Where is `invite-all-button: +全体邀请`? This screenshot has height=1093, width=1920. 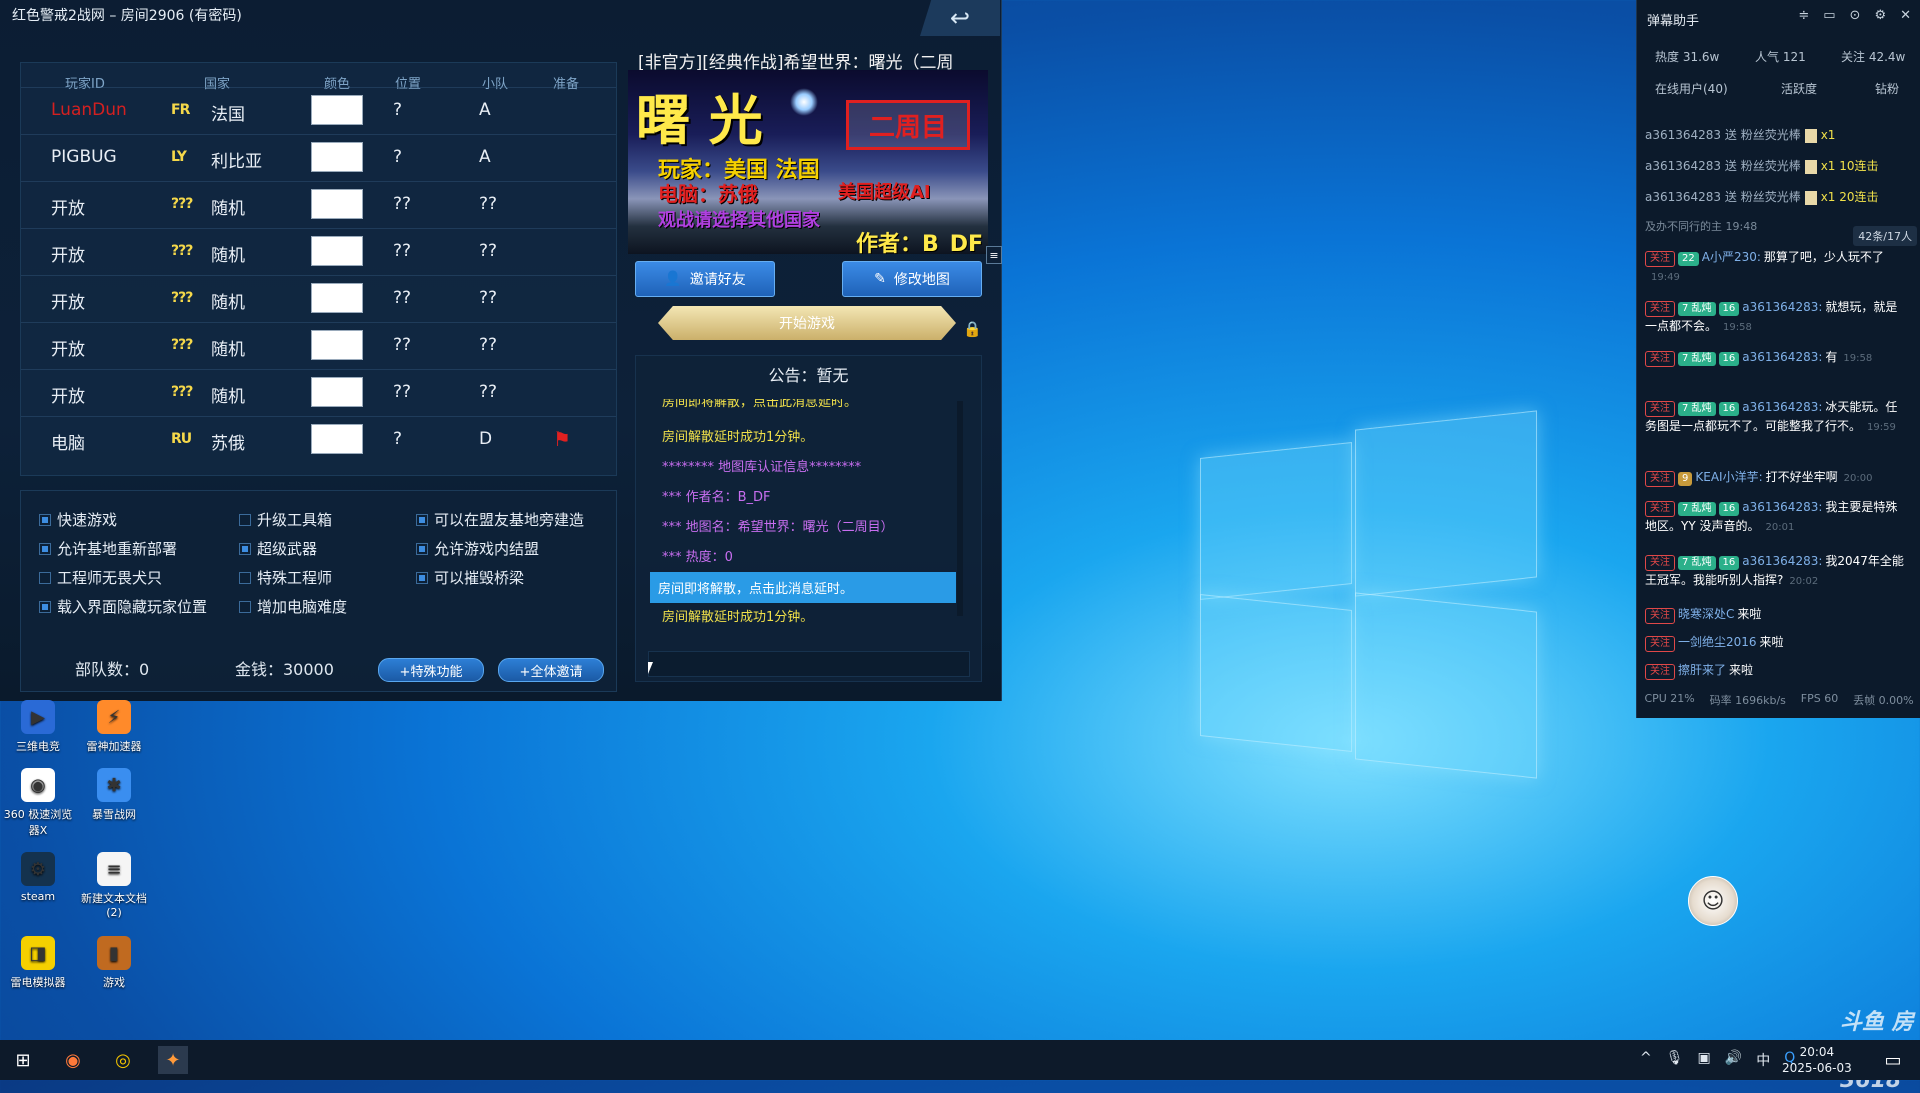 invite-all-button: +全体邀请 is located at coordinates (551, 670).